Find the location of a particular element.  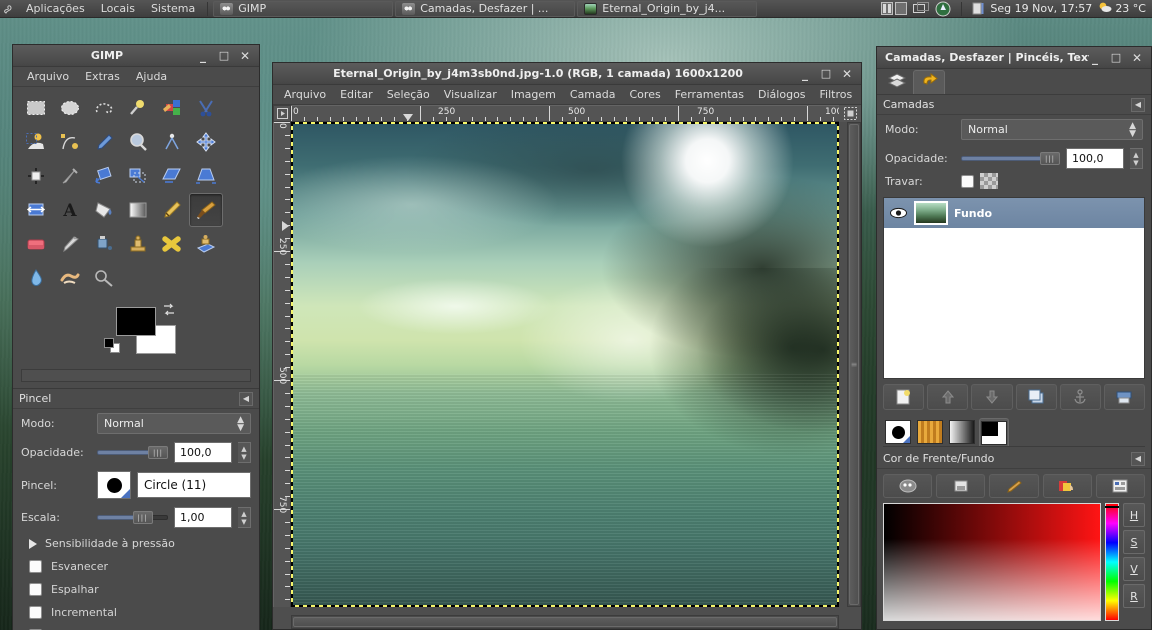

menu-aplicacoes: Aplicações is located at coordinates (55, 9).